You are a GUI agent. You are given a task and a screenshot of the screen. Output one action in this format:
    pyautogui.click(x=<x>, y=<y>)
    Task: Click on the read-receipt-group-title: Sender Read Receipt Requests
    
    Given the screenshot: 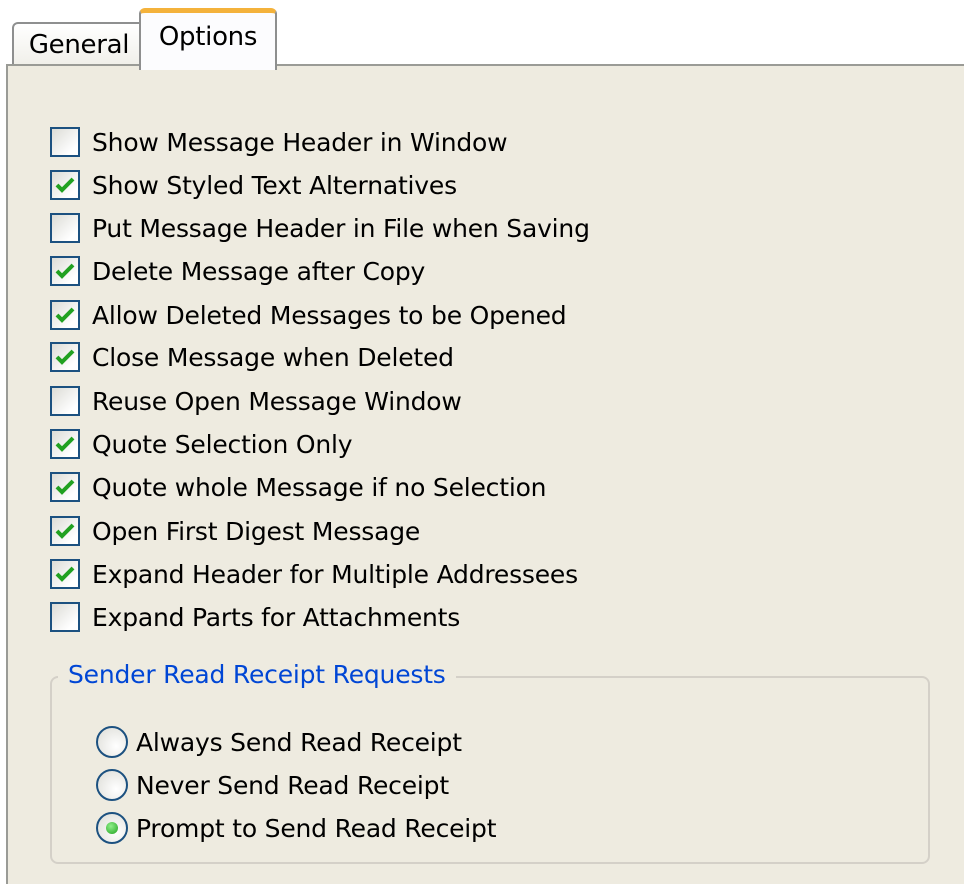 What is the action you would take?
    pyautogui.click(x=257, y=674)
    